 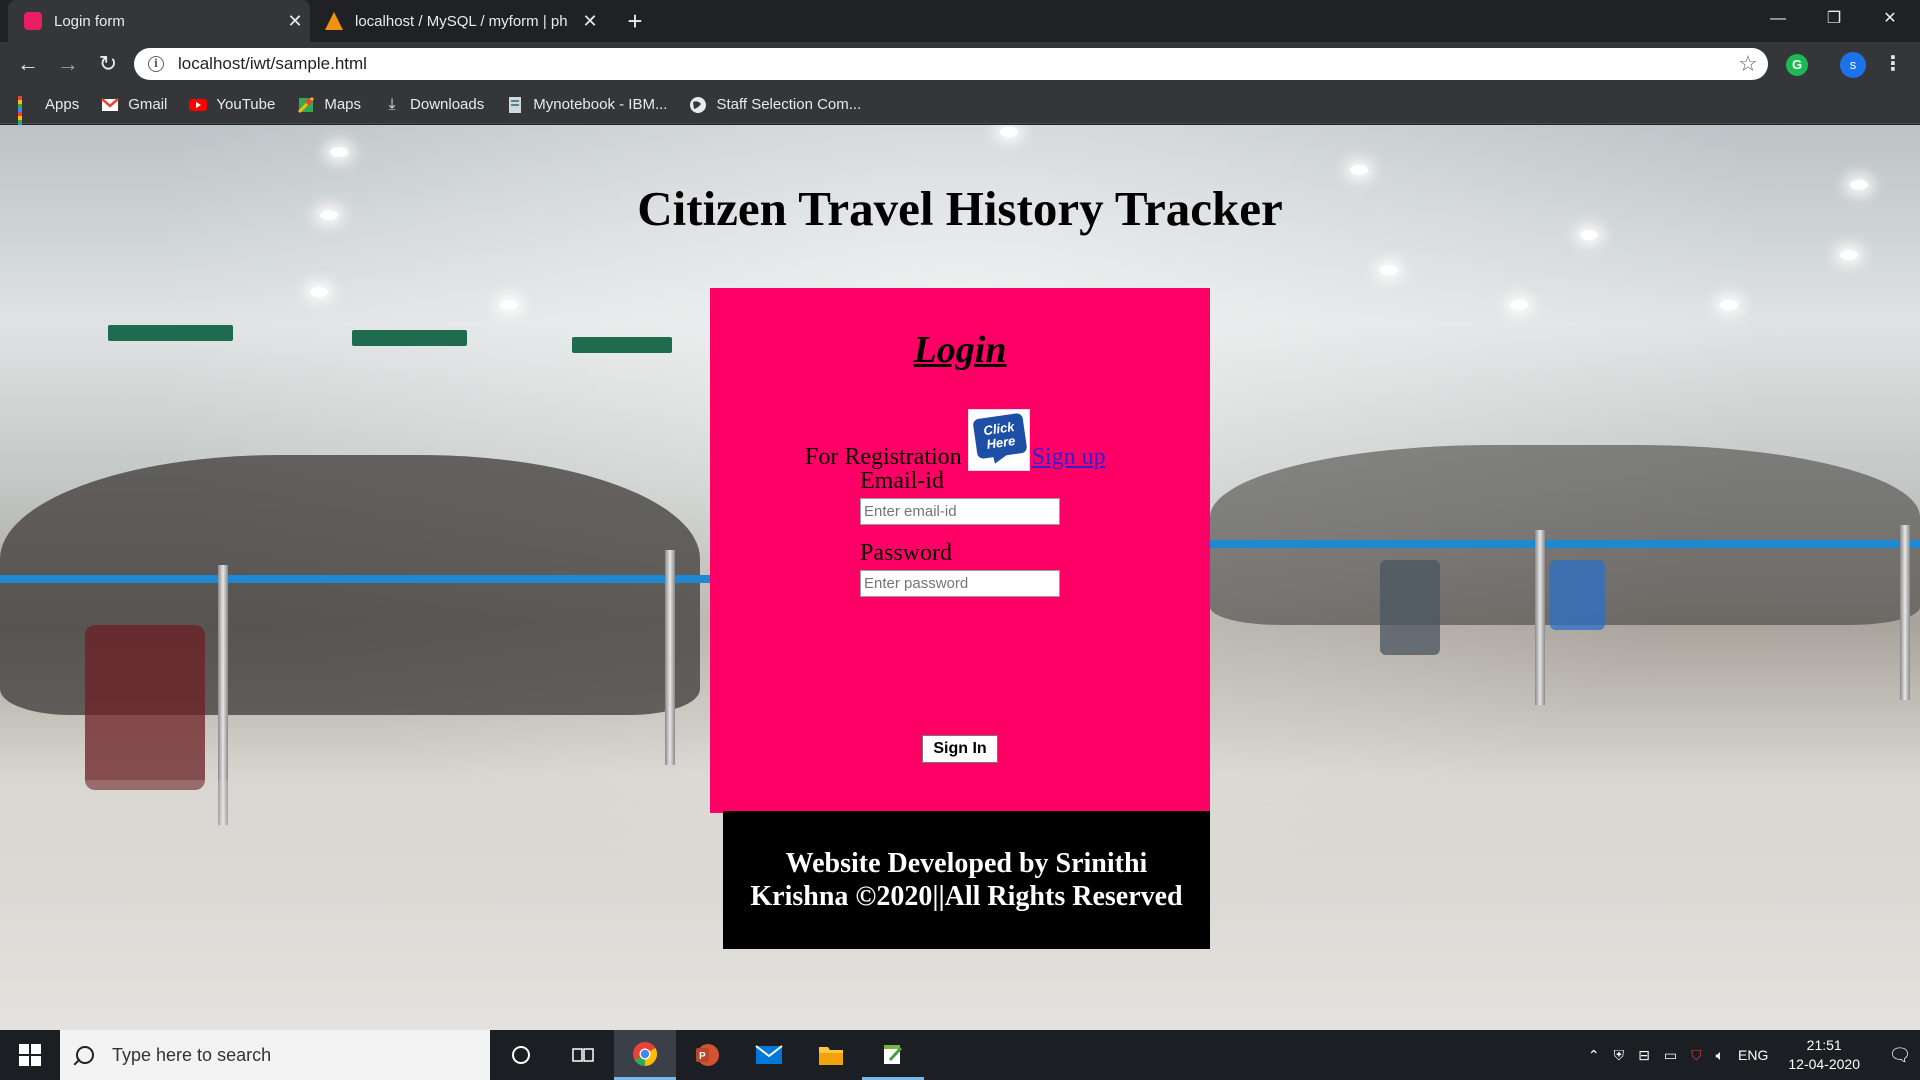 I want to click on clock: 21:51 12-04-2020, so click(x=1824, y=1055).